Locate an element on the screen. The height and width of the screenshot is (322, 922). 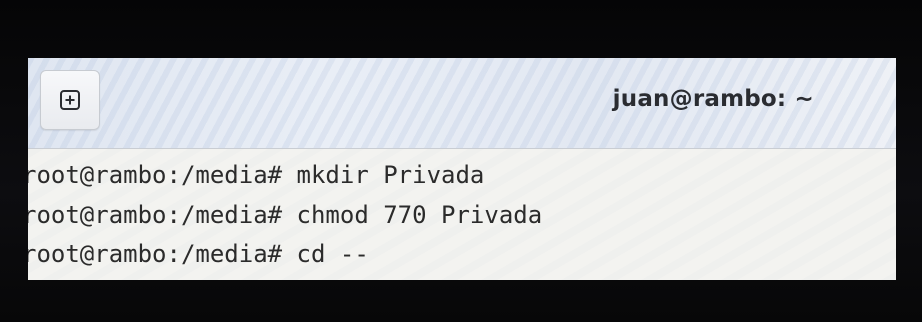
window-title: juan@rambo: ~ is located at coordinates (713, 99).